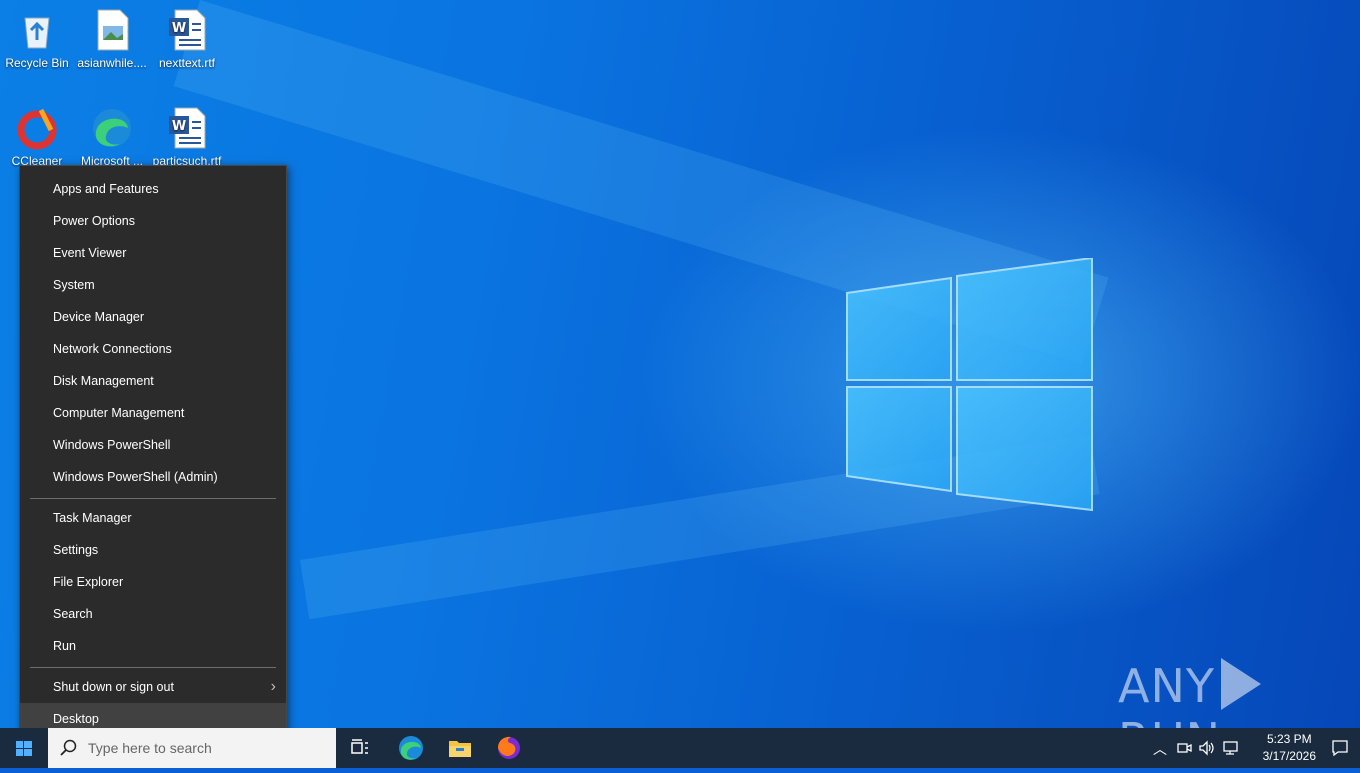  Describe the element at coordinates (150, 748) in the screenshot. I see `search-placeholder: Type here to search` at that location.